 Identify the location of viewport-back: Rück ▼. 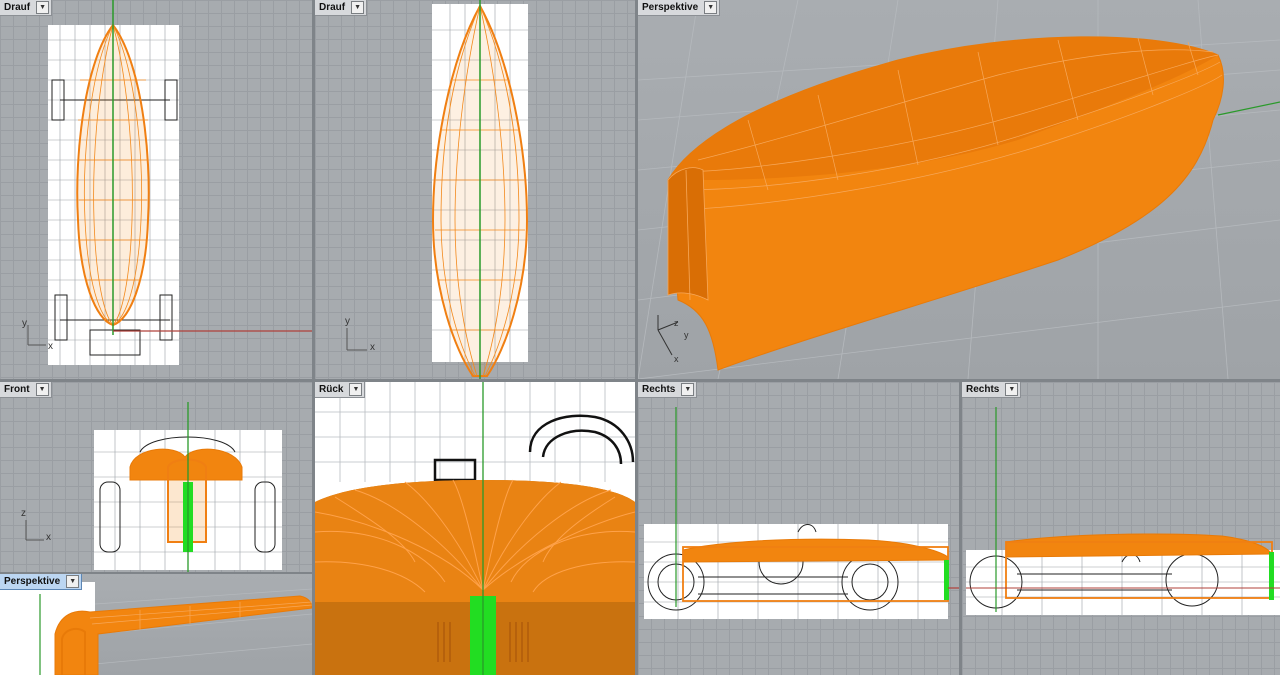
(475, 528).